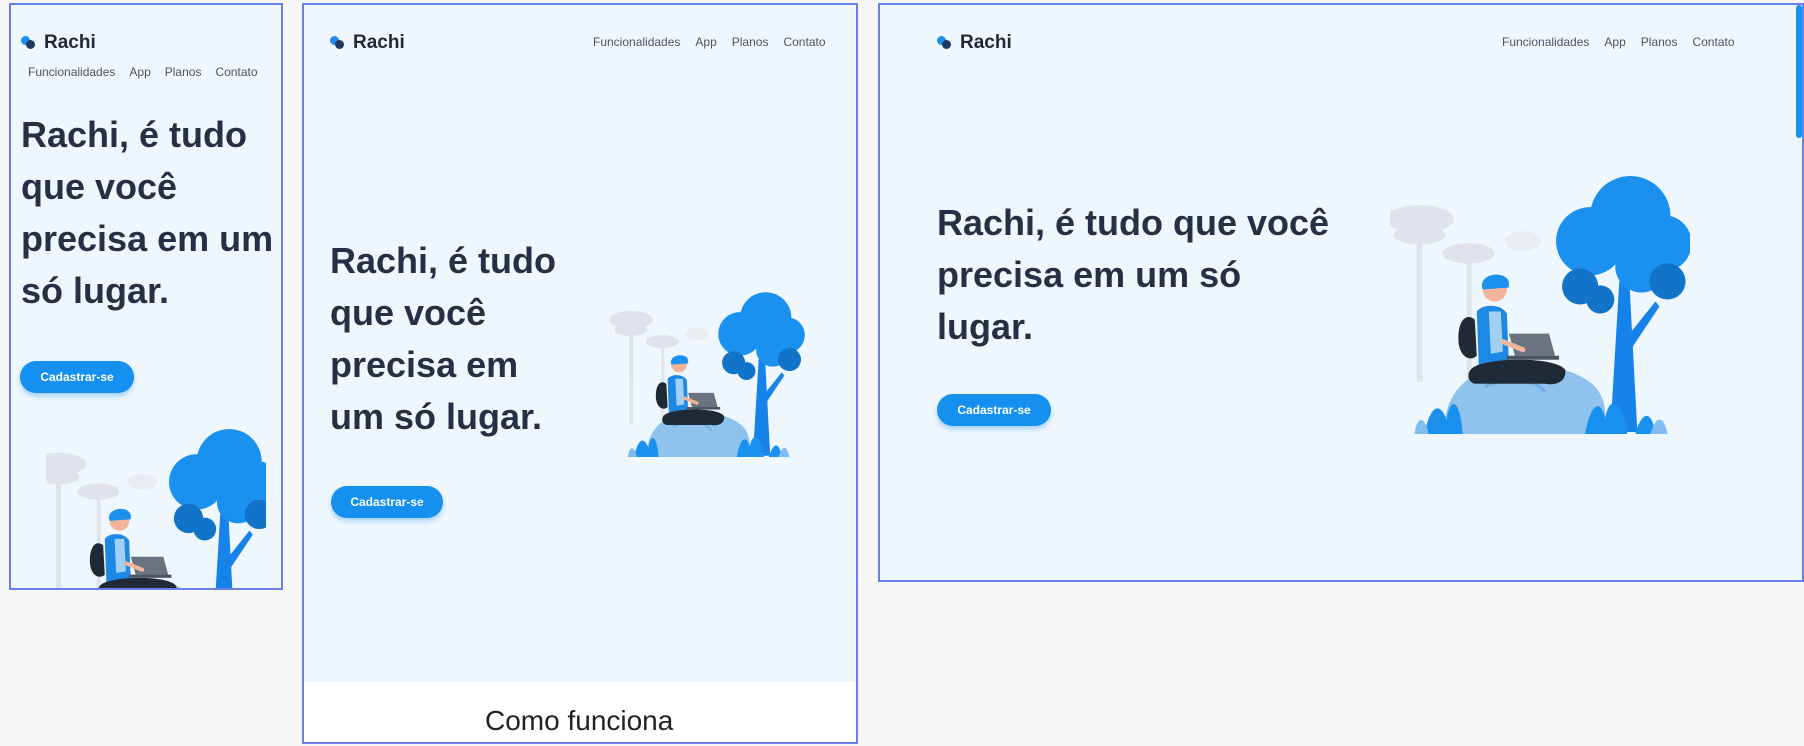  What do you see at coordinates (1799, 71) in the screenshot?
I see `page-scrollbar` at bounding box center [1799, 71].